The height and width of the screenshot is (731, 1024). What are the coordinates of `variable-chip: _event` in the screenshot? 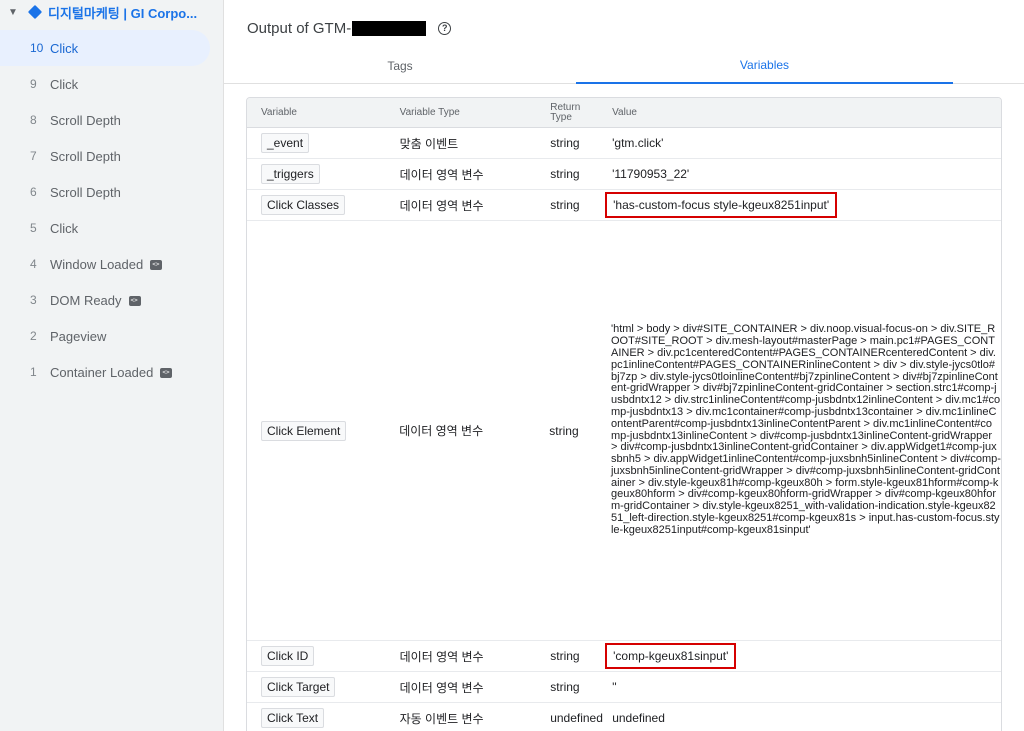 It's located at (285, 143).